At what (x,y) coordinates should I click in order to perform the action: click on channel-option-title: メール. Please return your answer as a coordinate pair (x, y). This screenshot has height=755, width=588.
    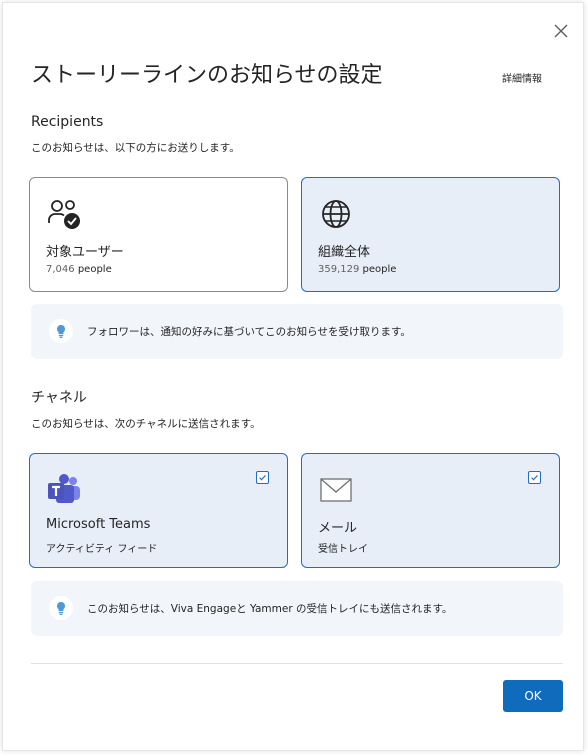
    Looking at the image, I should click on (338, 528).